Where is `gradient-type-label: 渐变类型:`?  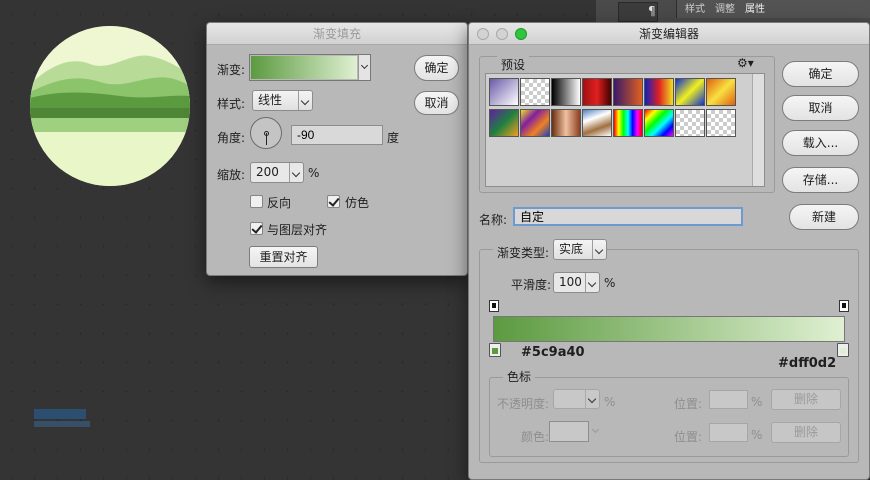 gradient-type-label: 渐变类型: is located at coordinates (523, 252).